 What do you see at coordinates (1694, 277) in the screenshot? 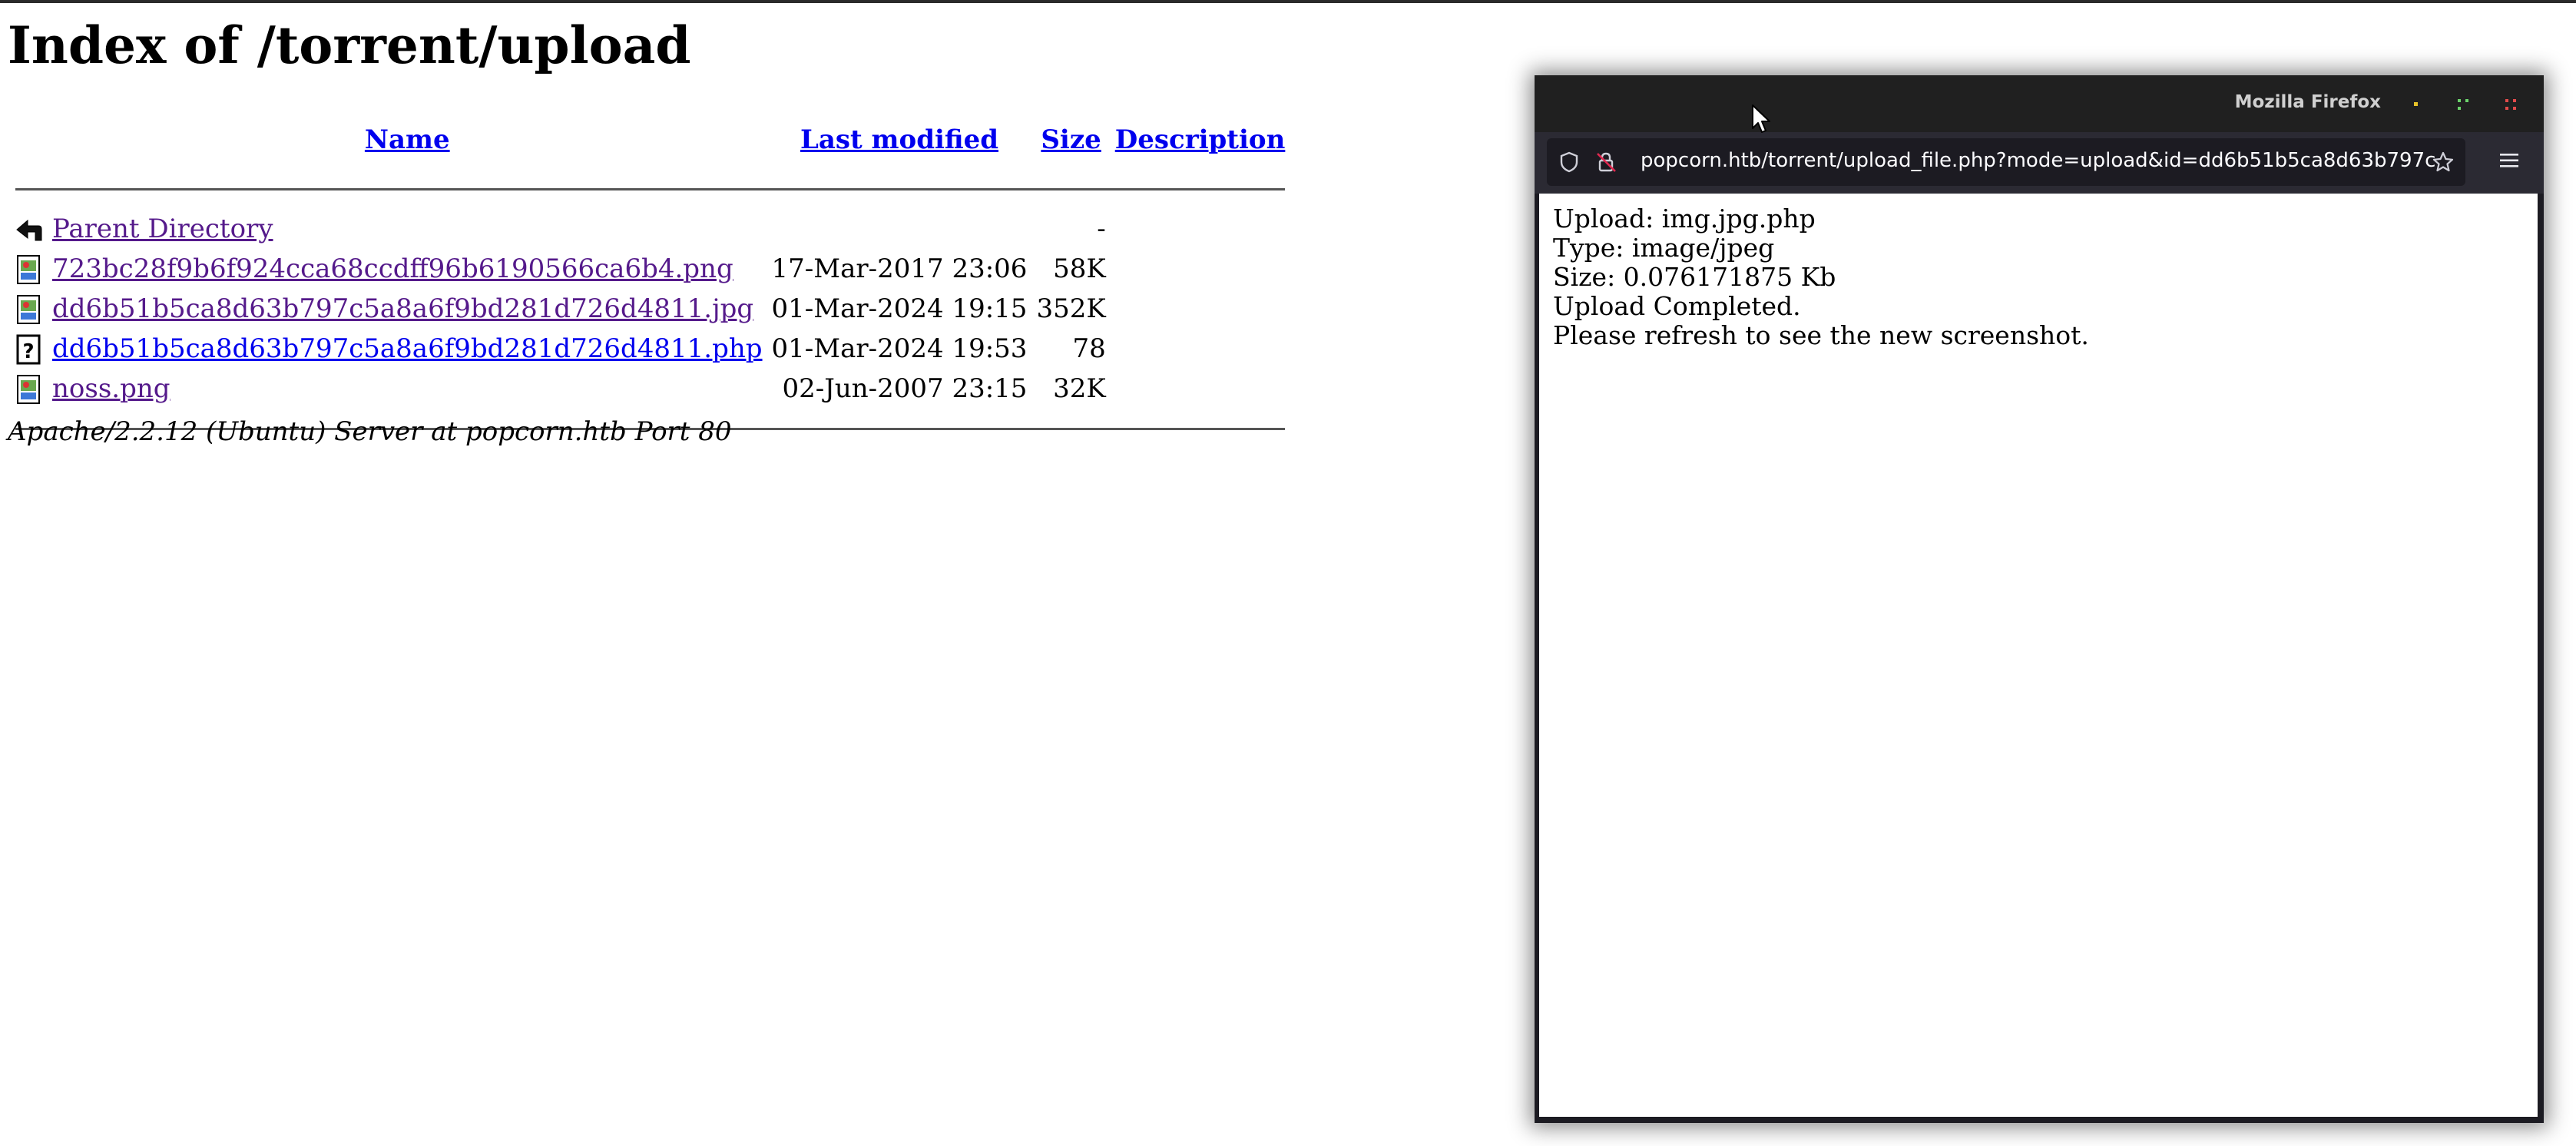
I see `upload-size-line: Size: 0.076171875 Kb` at bounding box center [1694, 277].